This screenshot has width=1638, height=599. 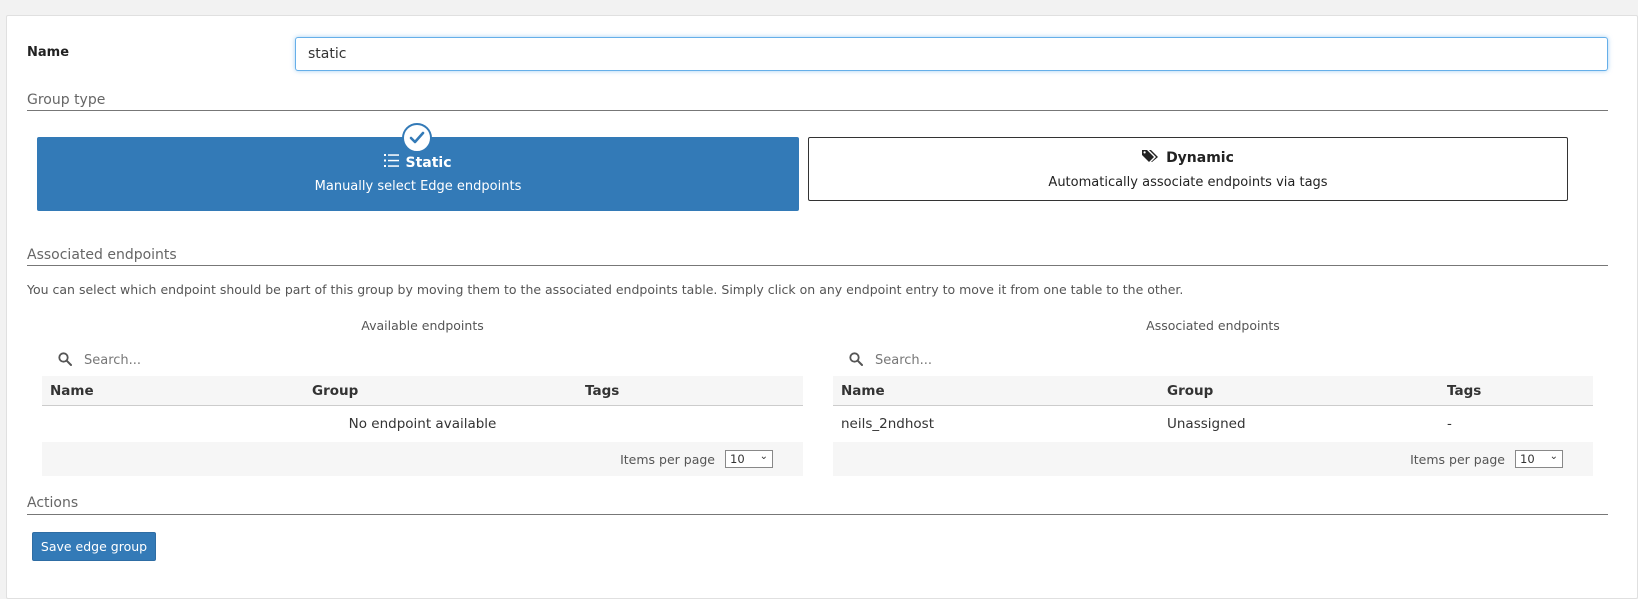 What do you see at coordinates (417, 138) in the screenshot?
I see `selected-check-icon` at bounding box center [417, 138].